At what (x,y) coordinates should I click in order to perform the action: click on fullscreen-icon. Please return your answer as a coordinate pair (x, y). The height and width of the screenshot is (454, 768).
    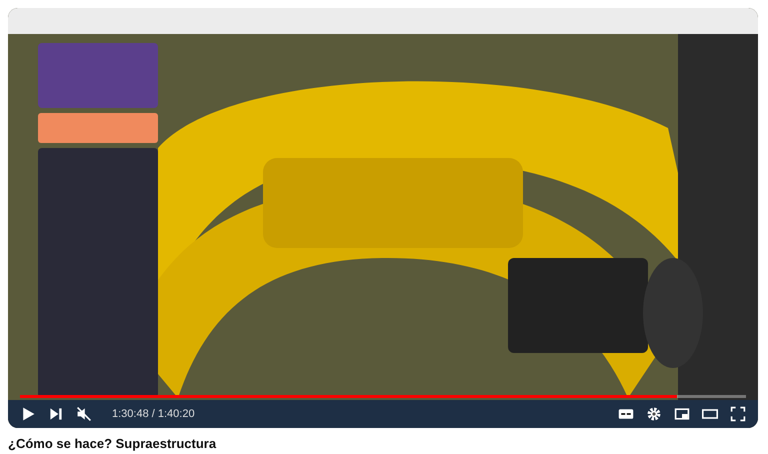
    Looking at the image, I should click on (738, 414).